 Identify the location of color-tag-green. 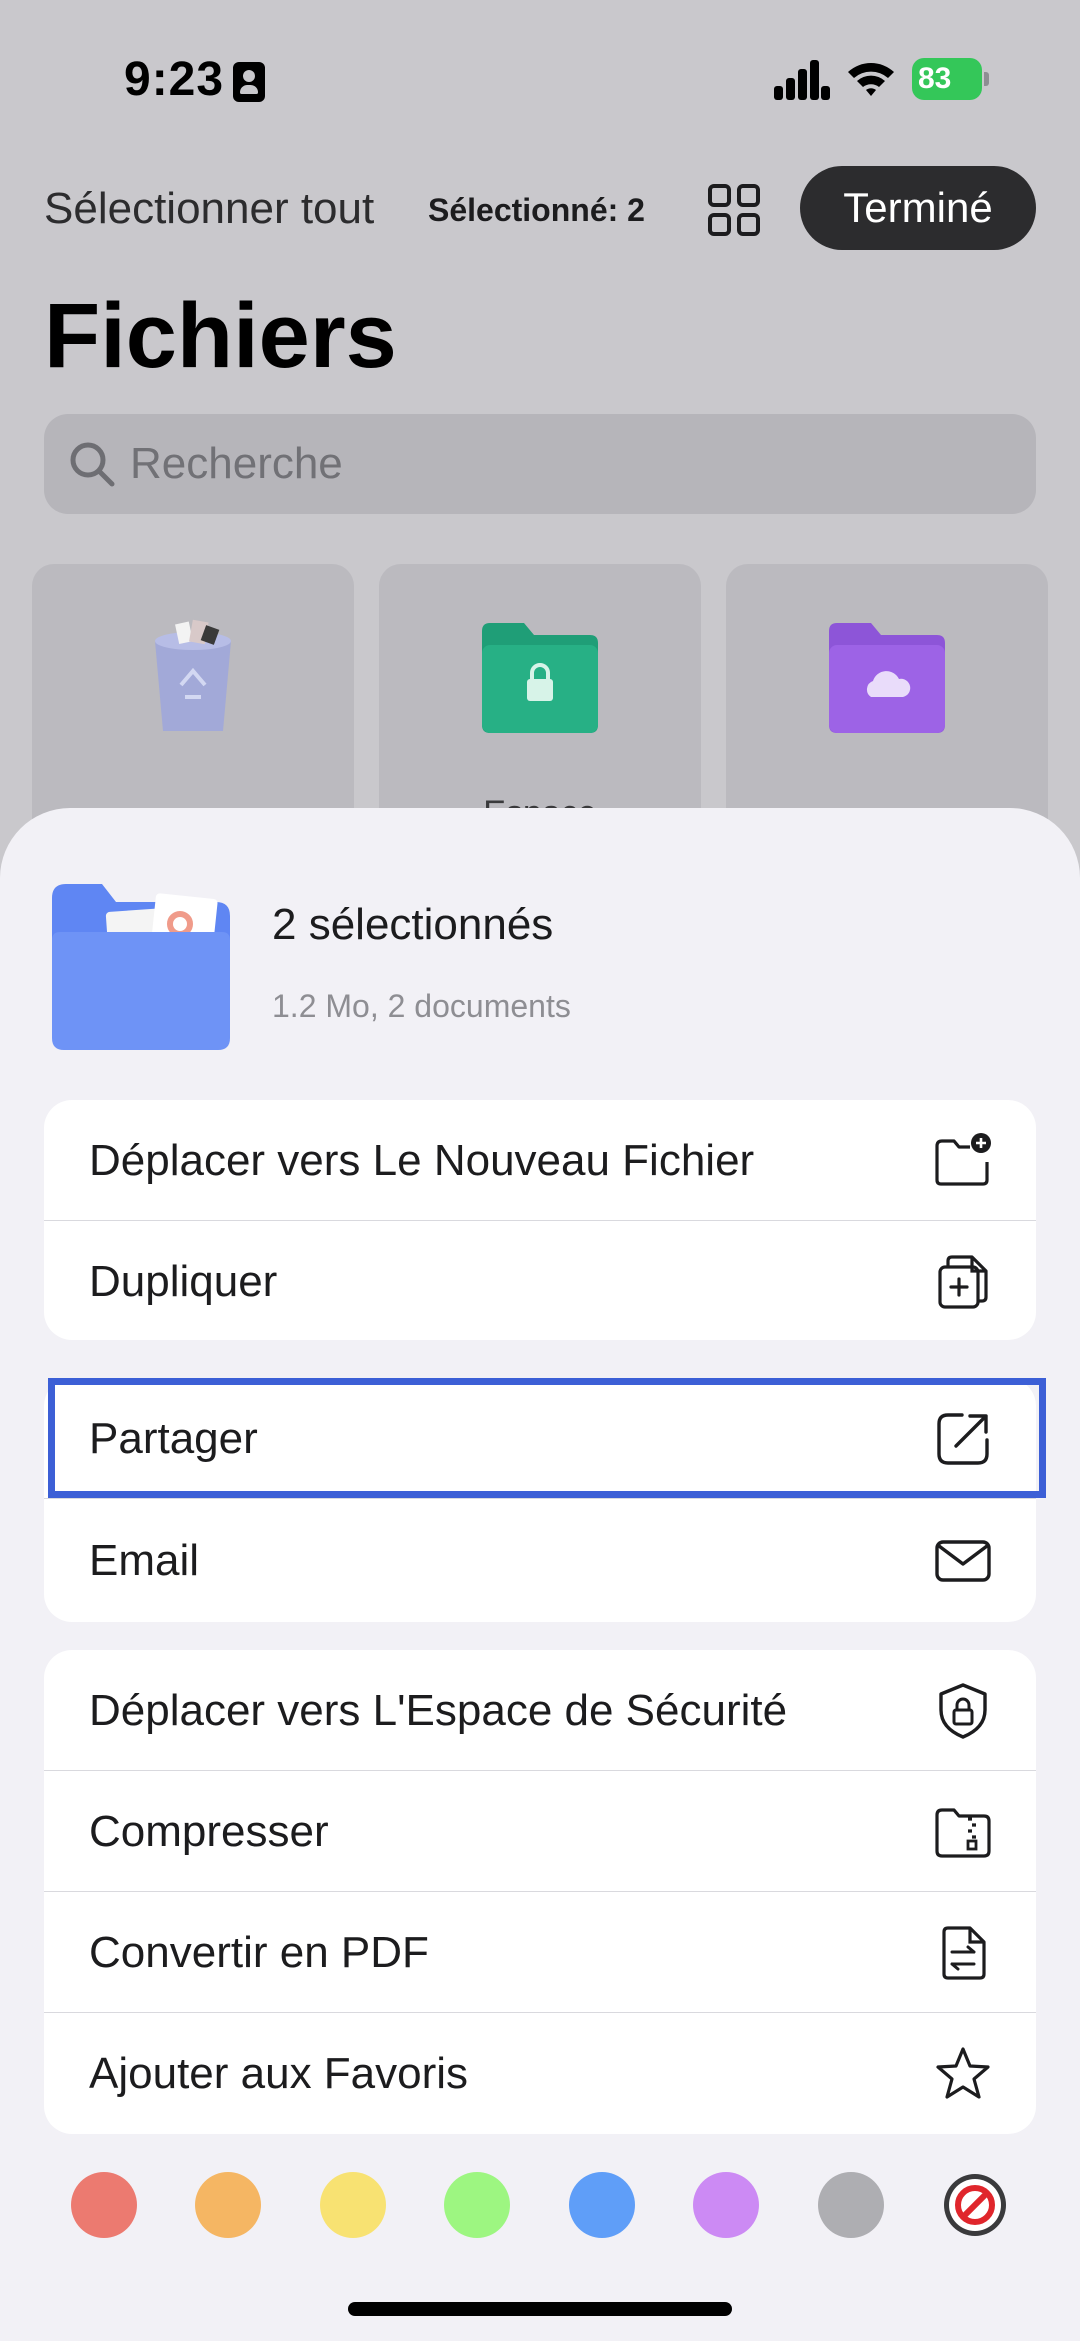
(477, 2205).